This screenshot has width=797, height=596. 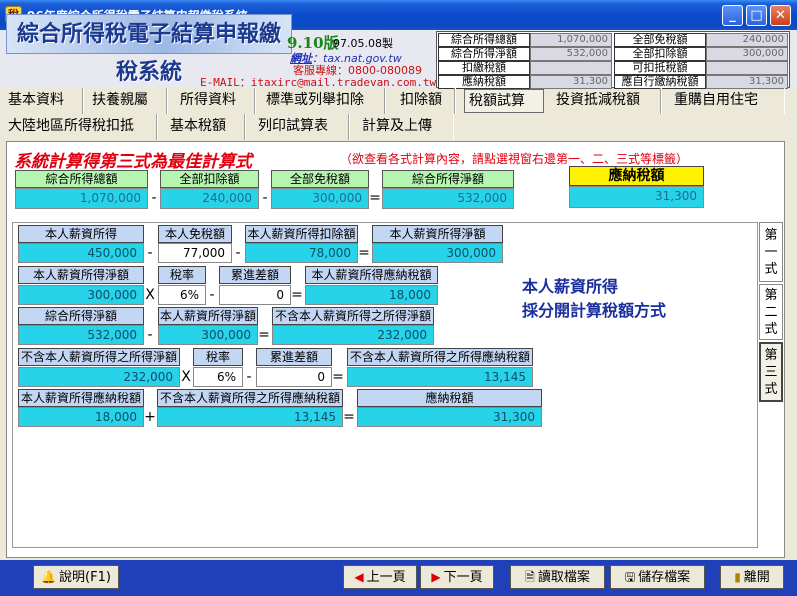 What do you see at coordinates (636, 176) in the screenshot?
I see `tax-payable-label: 應納稅額` at bounding box center [636, 176].